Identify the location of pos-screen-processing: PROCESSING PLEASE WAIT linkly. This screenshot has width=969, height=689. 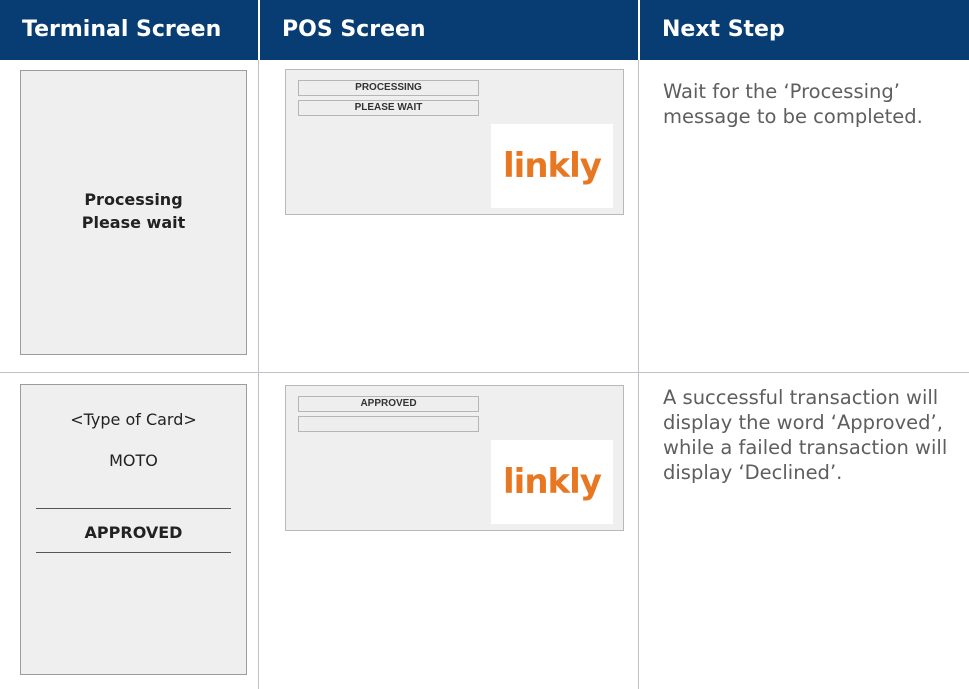
(454, 142).